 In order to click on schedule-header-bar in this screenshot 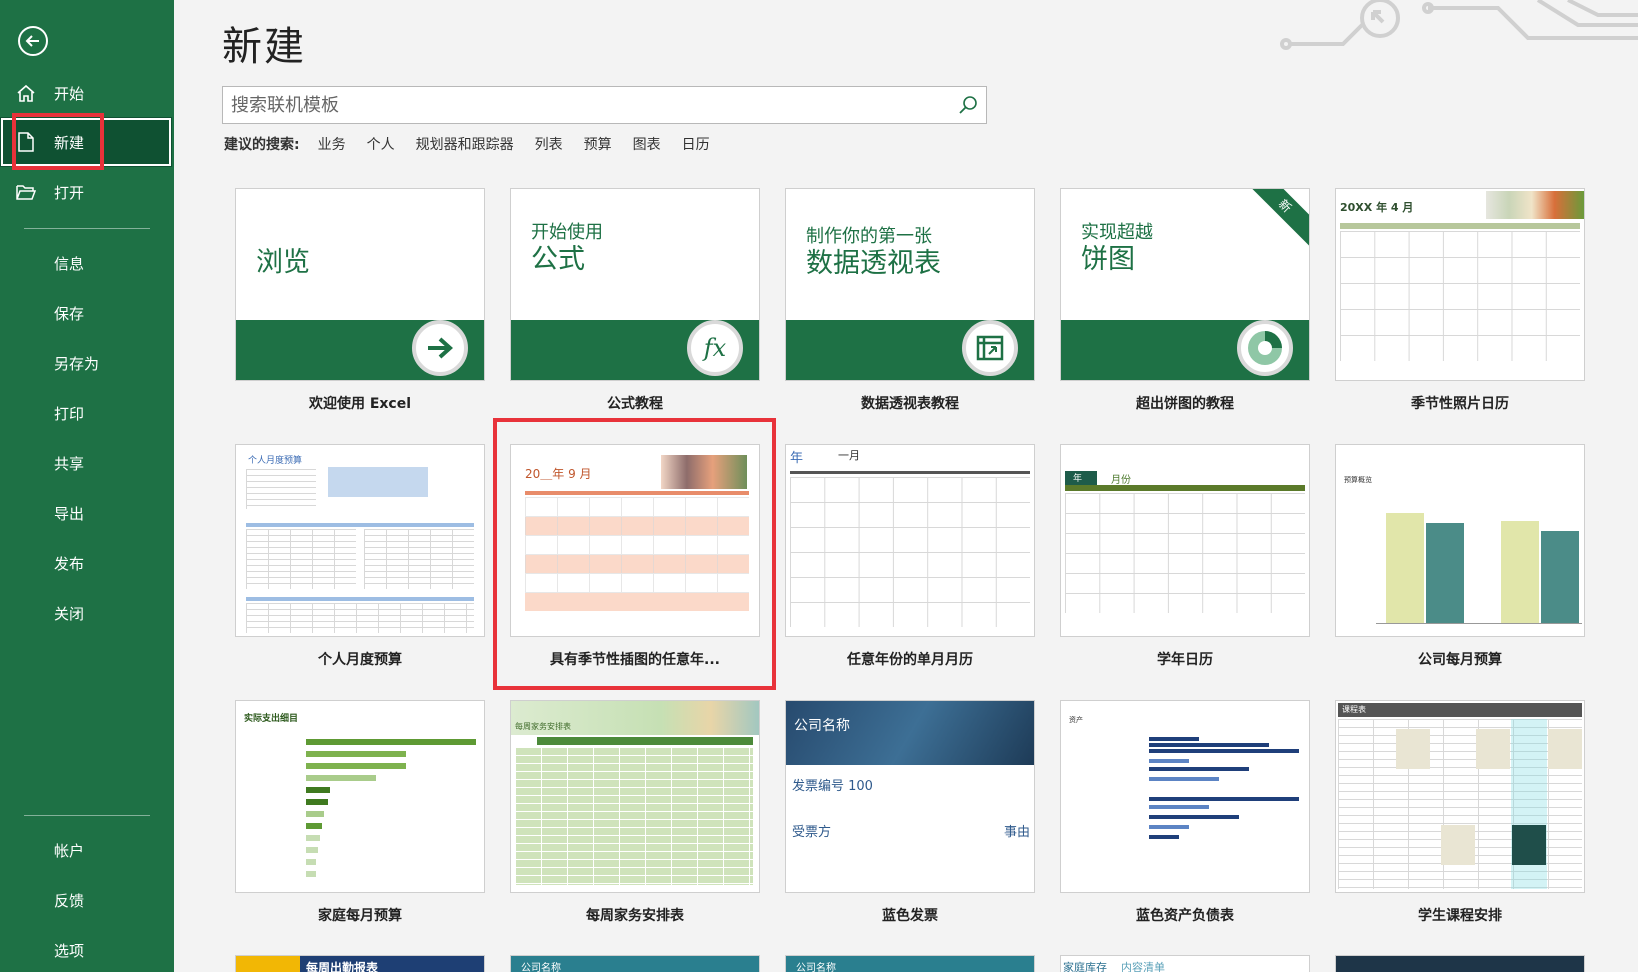, I will do `click(1460, 710)`.